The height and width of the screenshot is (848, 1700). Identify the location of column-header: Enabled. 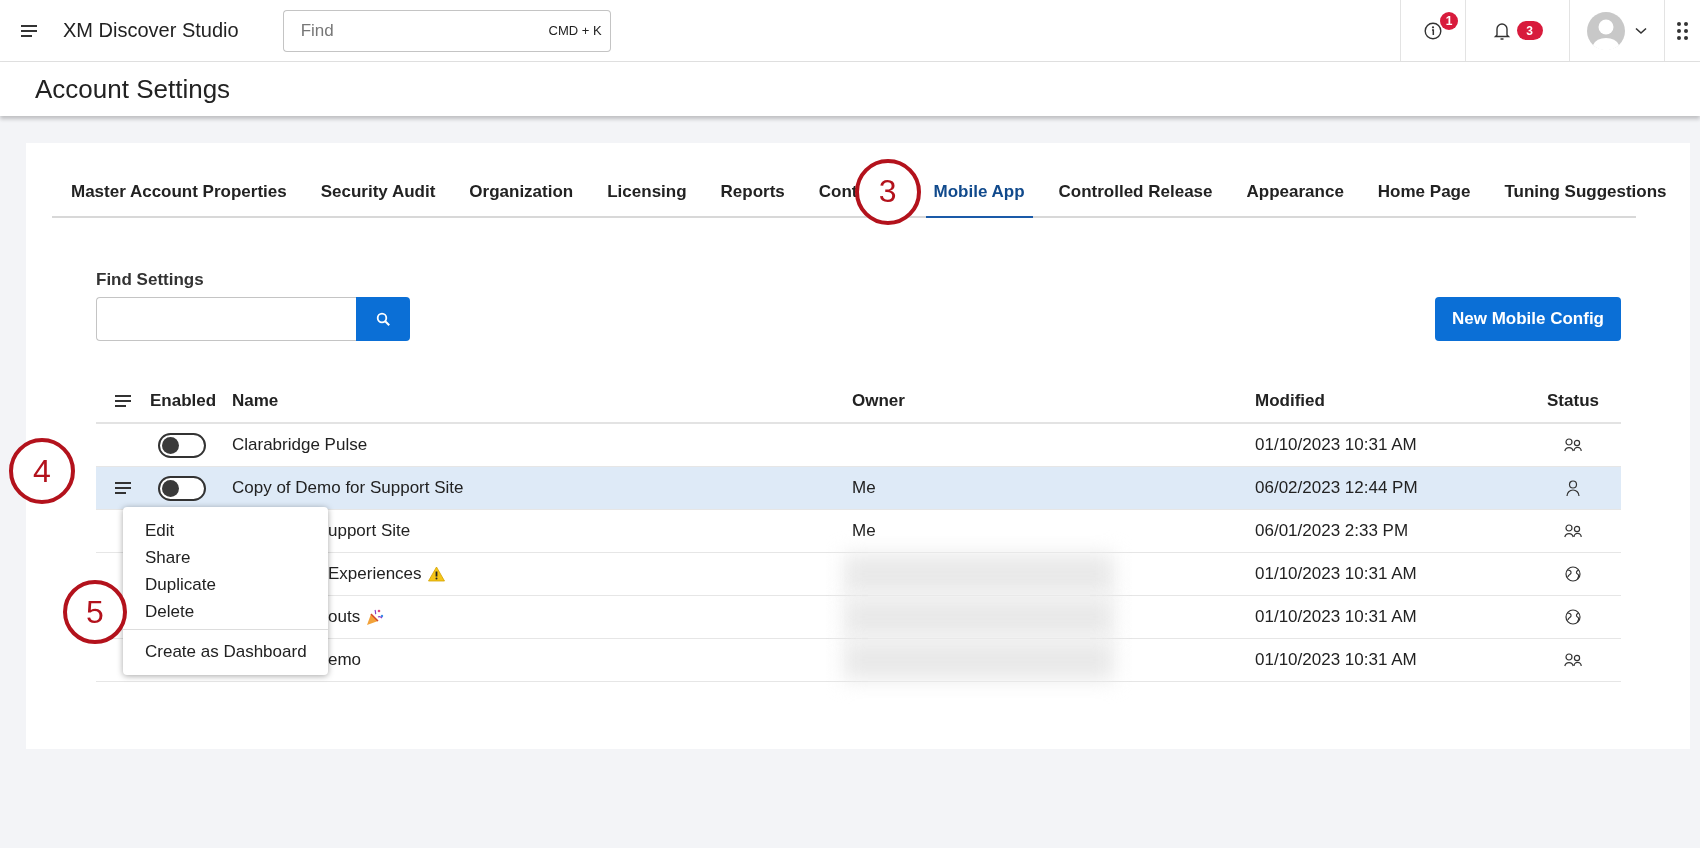
(183, 400).